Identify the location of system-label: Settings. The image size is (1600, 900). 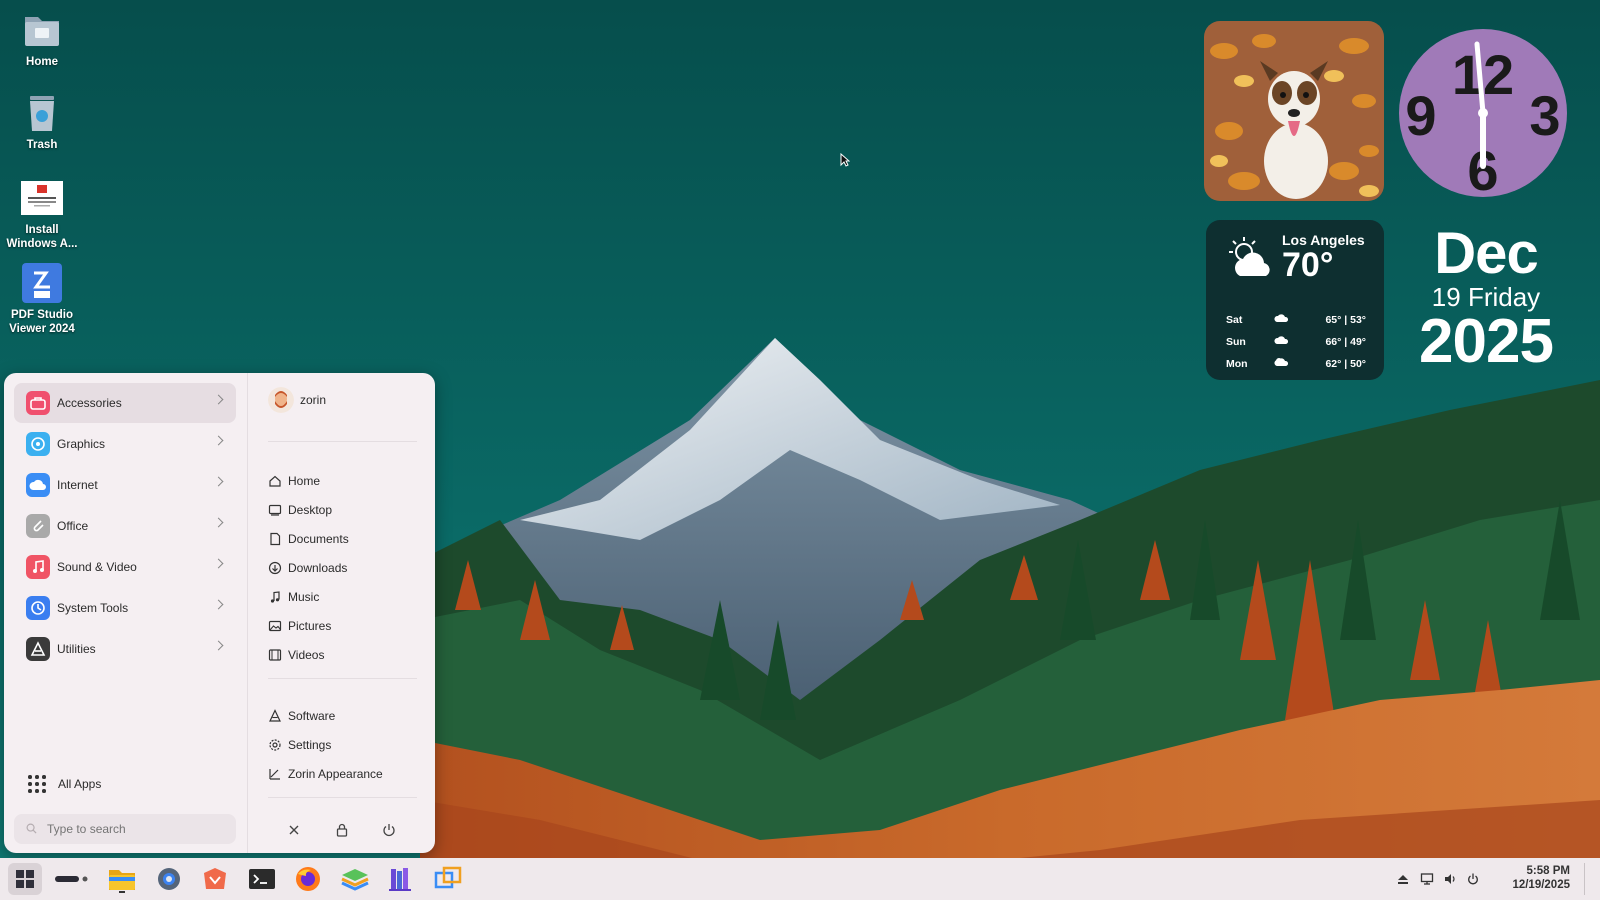
(310, 745).